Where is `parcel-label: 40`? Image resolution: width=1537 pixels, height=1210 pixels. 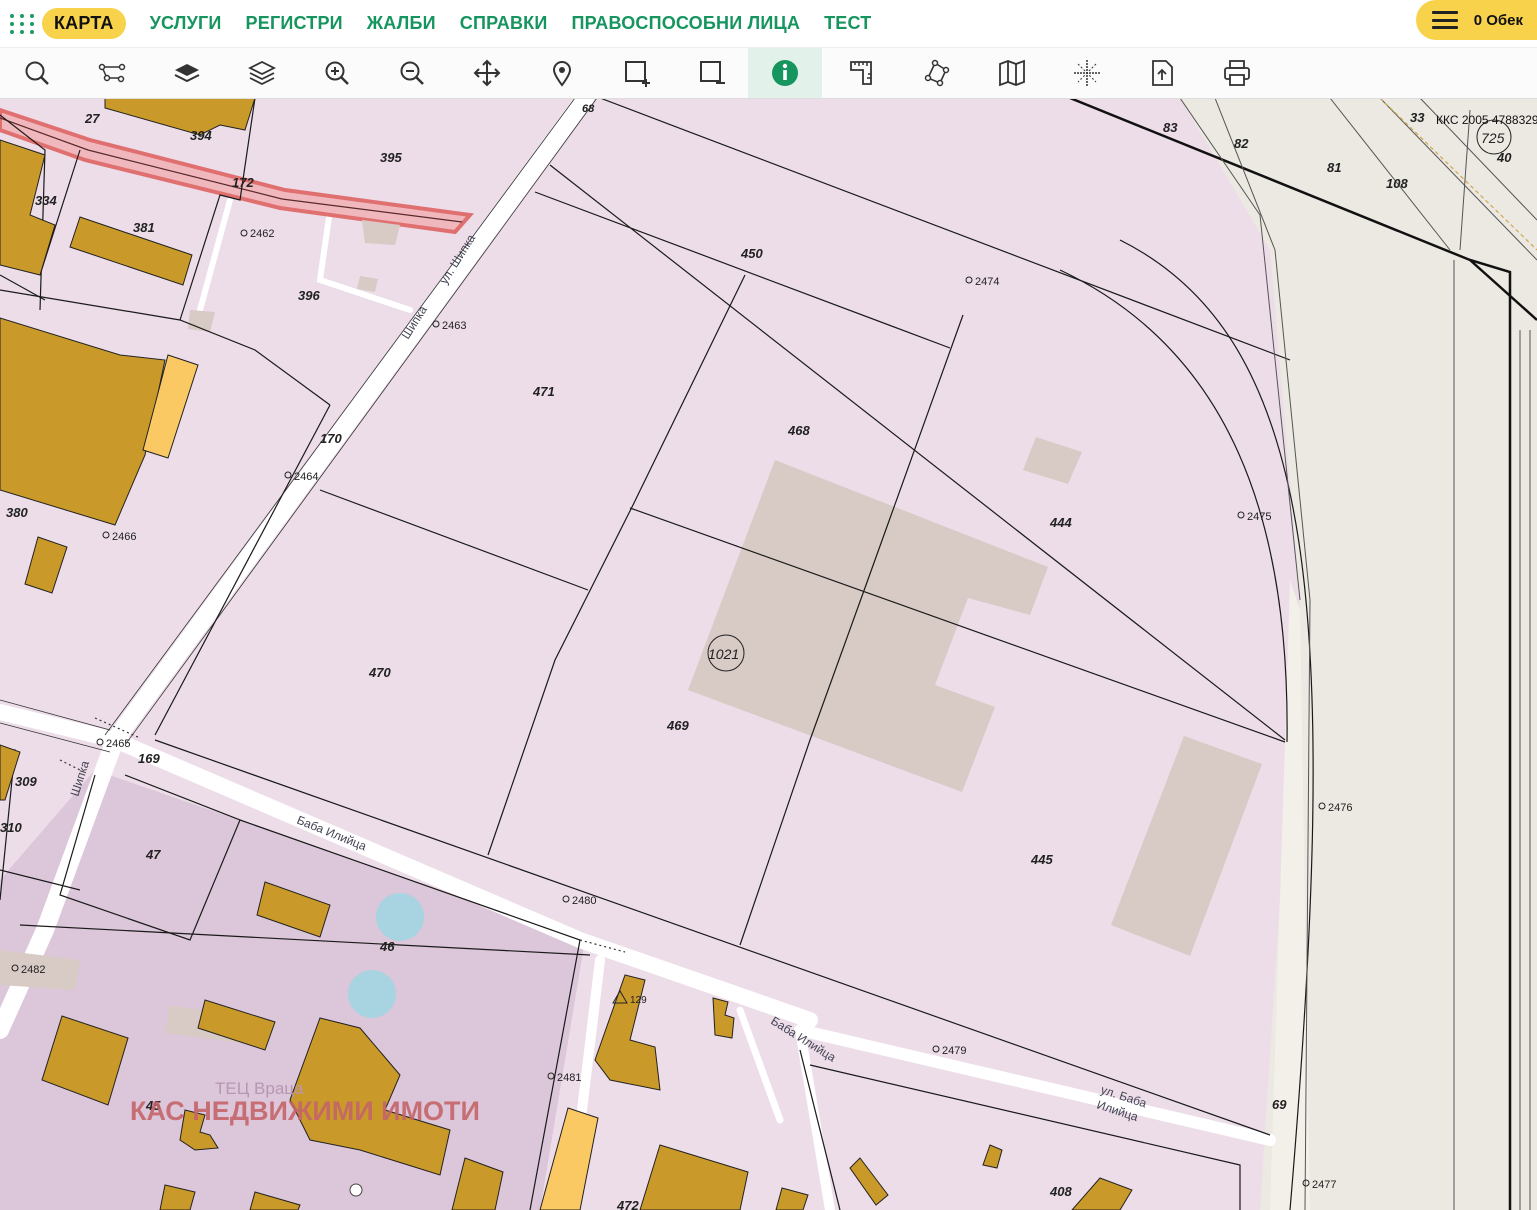 parcel-label: 40 is located at coordinates (1504, 157).